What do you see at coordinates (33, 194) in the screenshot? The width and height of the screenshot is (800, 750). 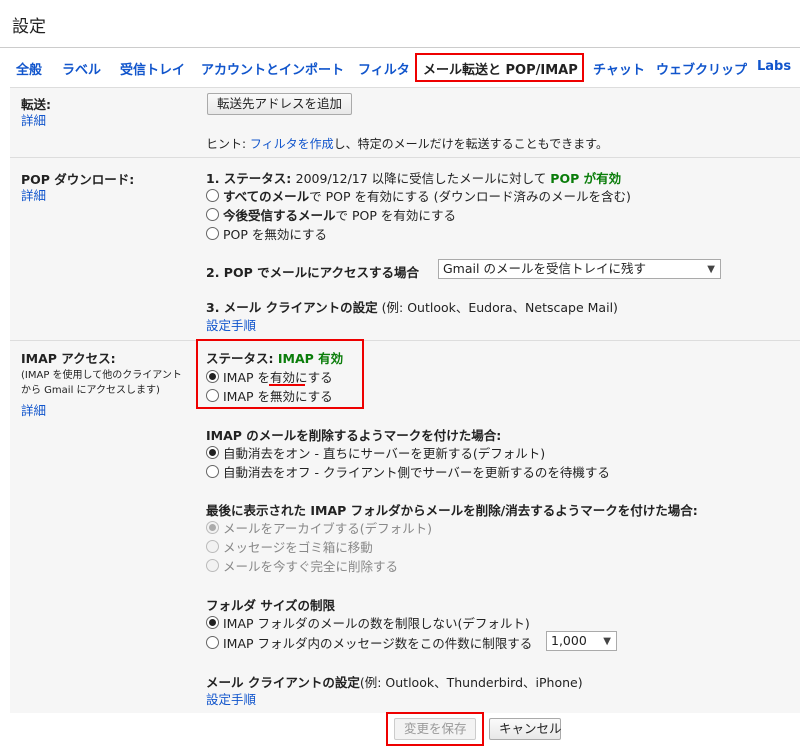 I see `pop-detail-link: 詳細` at bounding box center [33, 194].